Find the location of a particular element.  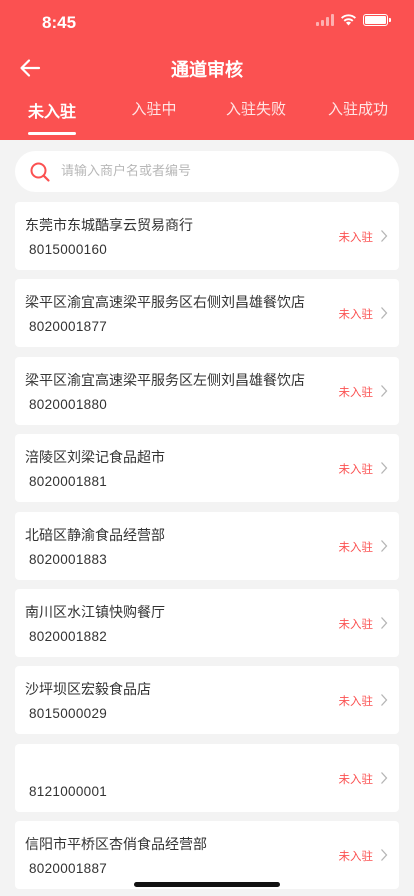

merchant-code: 8020001877 is located at coordinates (68, 327).